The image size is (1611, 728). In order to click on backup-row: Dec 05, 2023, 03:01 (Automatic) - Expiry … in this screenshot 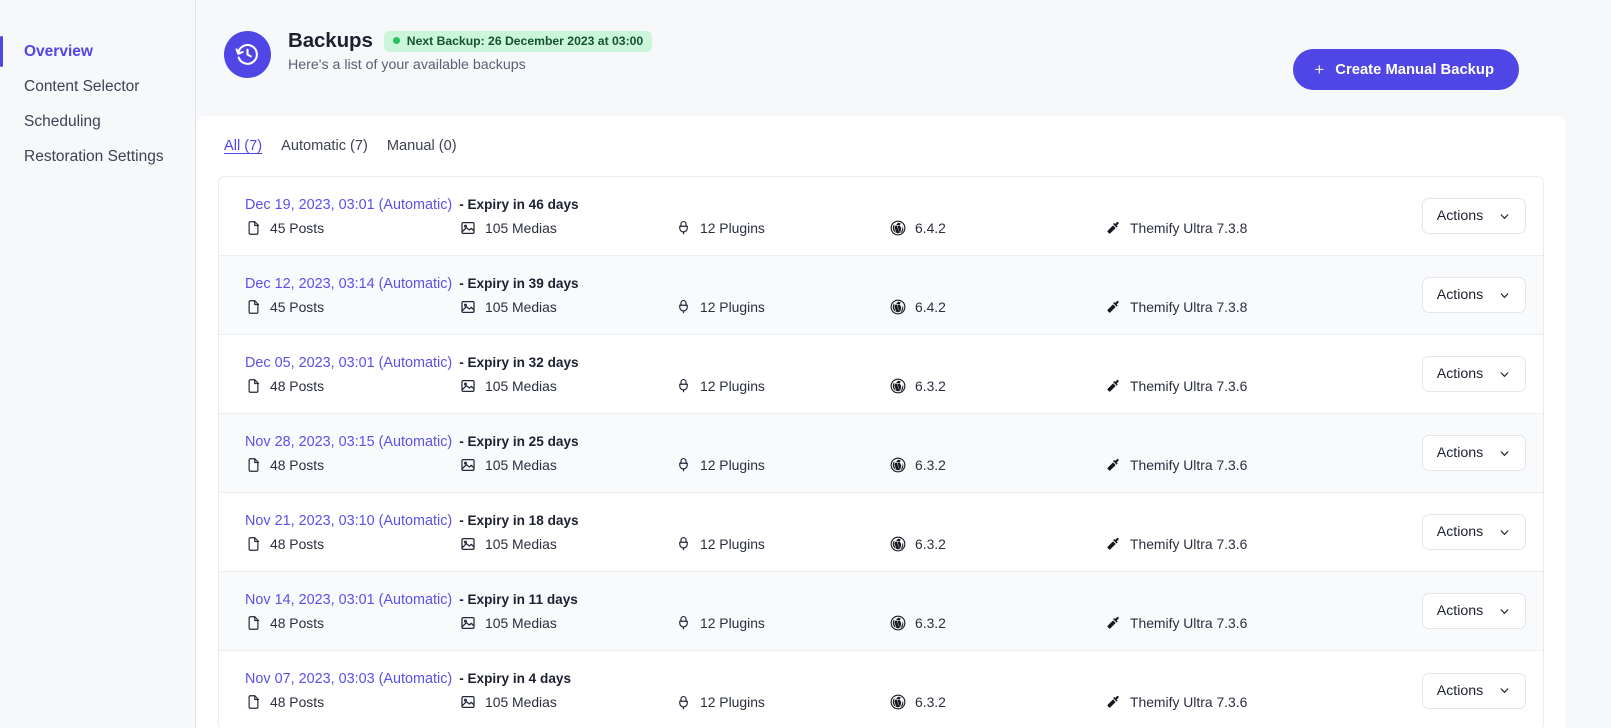, I will do `click(881, 374)`.